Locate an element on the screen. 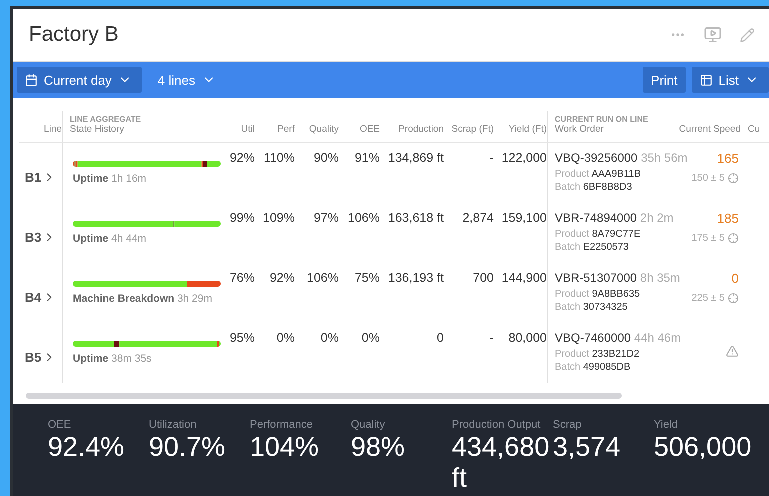  calendar-icon is located at coordinates (31, 80).